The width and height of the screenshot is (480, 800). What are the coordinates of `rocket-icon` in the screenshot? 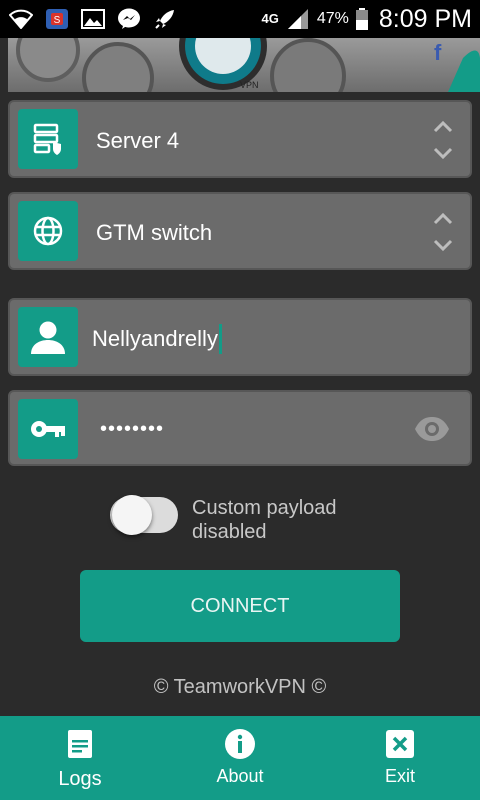 It's located at (165, 19).